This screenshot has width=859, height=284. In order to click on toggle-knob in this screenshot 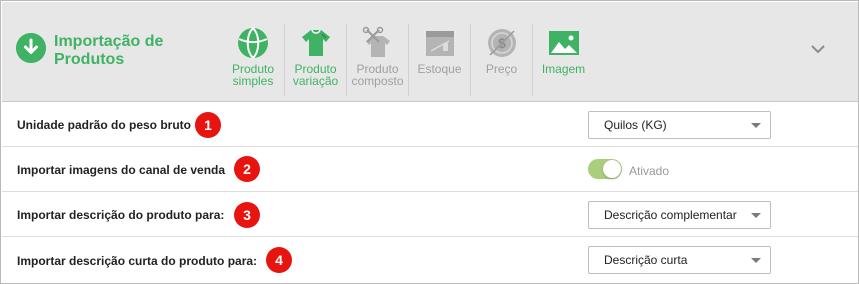, I will do `click(612, 169)`.